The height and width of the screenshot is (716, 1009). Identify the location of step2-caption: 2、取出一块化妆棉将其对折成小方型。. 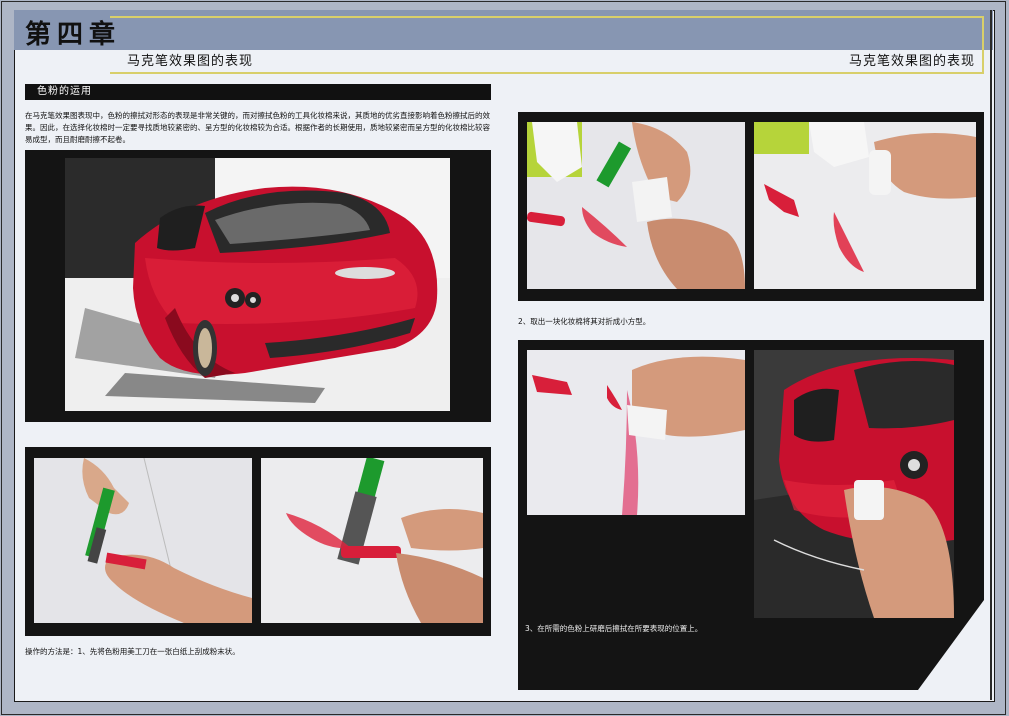
(584, 321).